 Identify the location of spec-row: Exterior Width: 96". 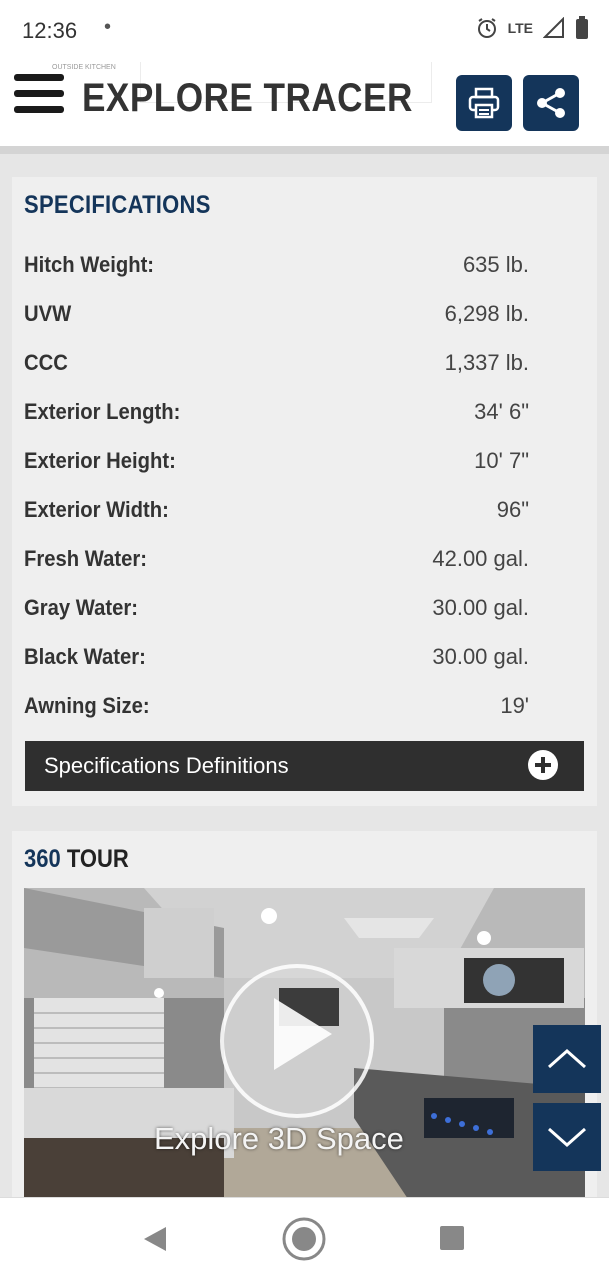
(276, 510).